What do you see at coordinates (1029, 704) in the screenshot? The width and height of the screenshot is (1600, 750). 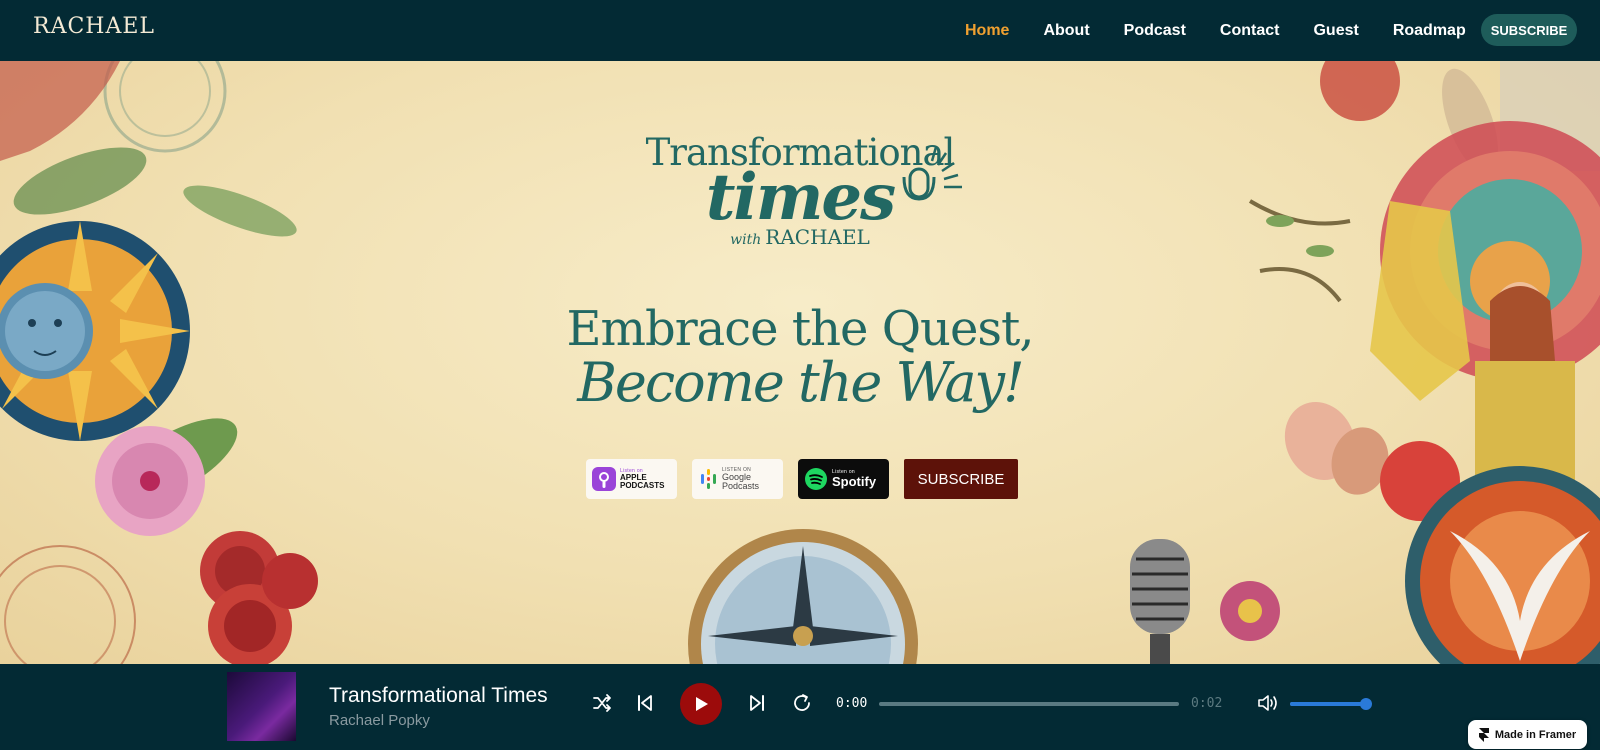 I see `progress-bar` at bounding box center [1029, 704].